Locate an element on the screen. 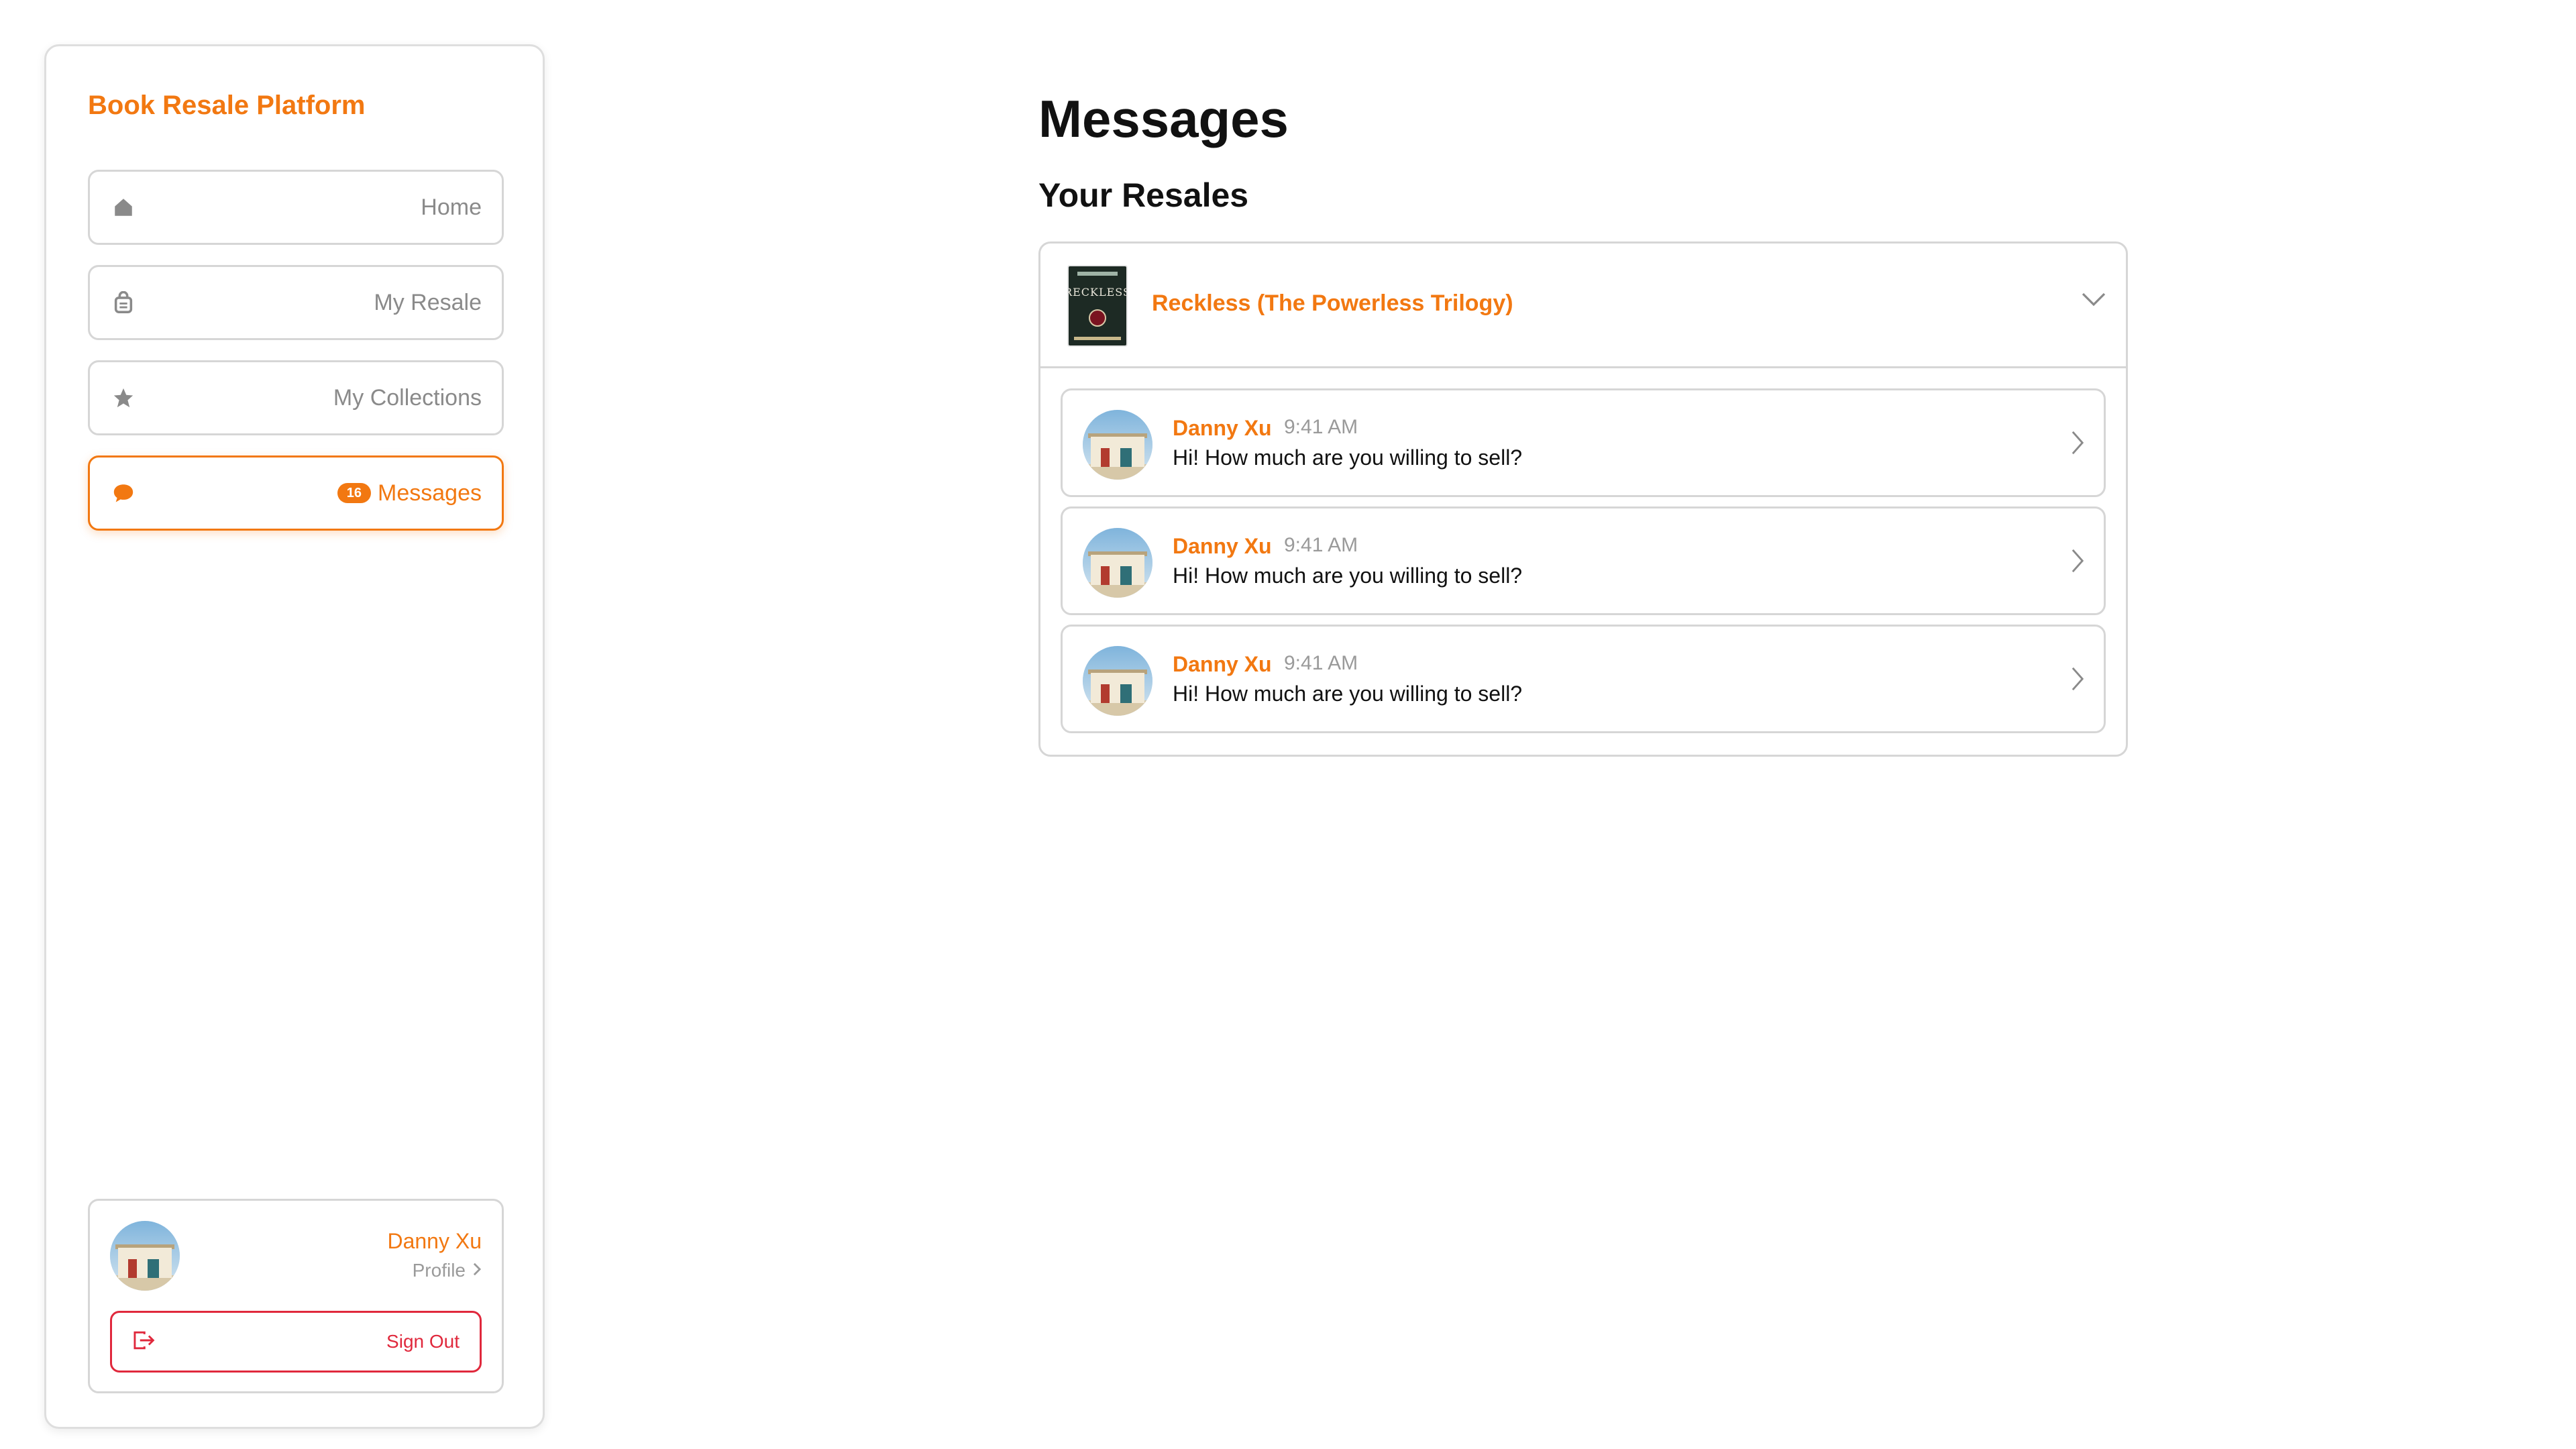 The height and width of the screenshot is (1449, 2576). sign-out-button: Sign Out is located at coordinates (296, 1342).